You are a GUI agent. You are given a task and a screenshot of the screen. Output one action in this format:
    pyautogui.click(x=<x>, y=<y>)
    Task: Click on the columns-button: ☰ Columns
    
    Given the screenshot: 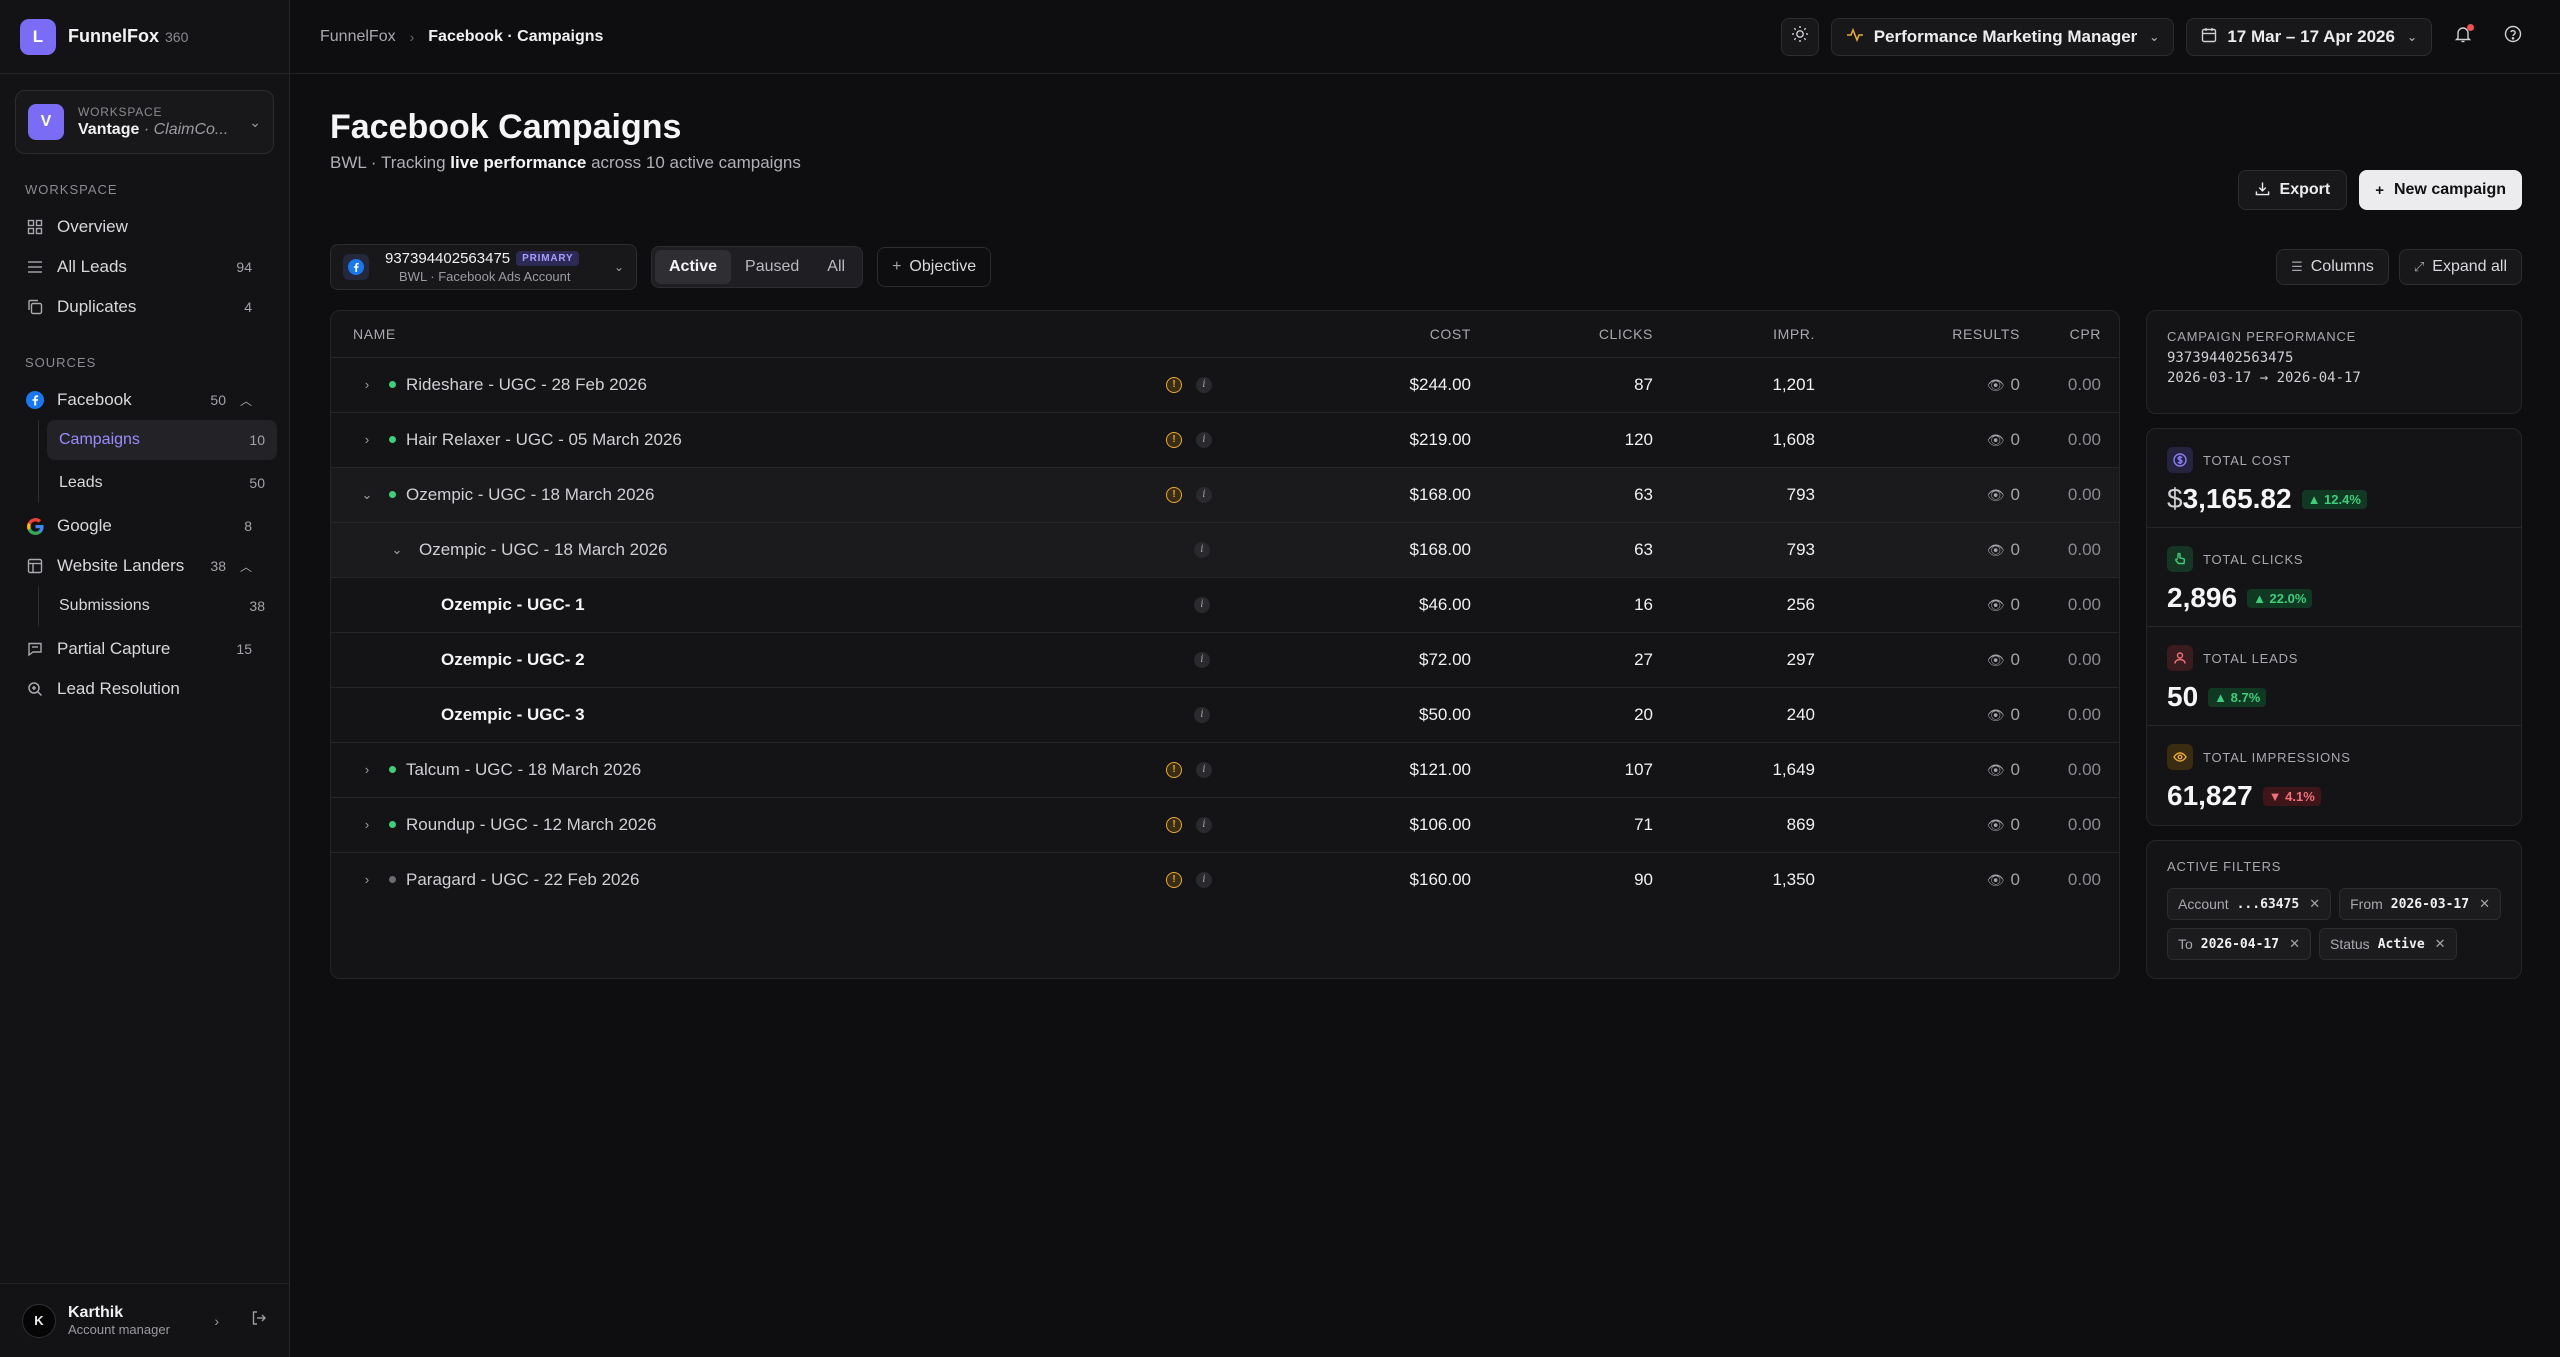 What is the action you would take?
    pyautogui.click(x=2332, y=267)
    